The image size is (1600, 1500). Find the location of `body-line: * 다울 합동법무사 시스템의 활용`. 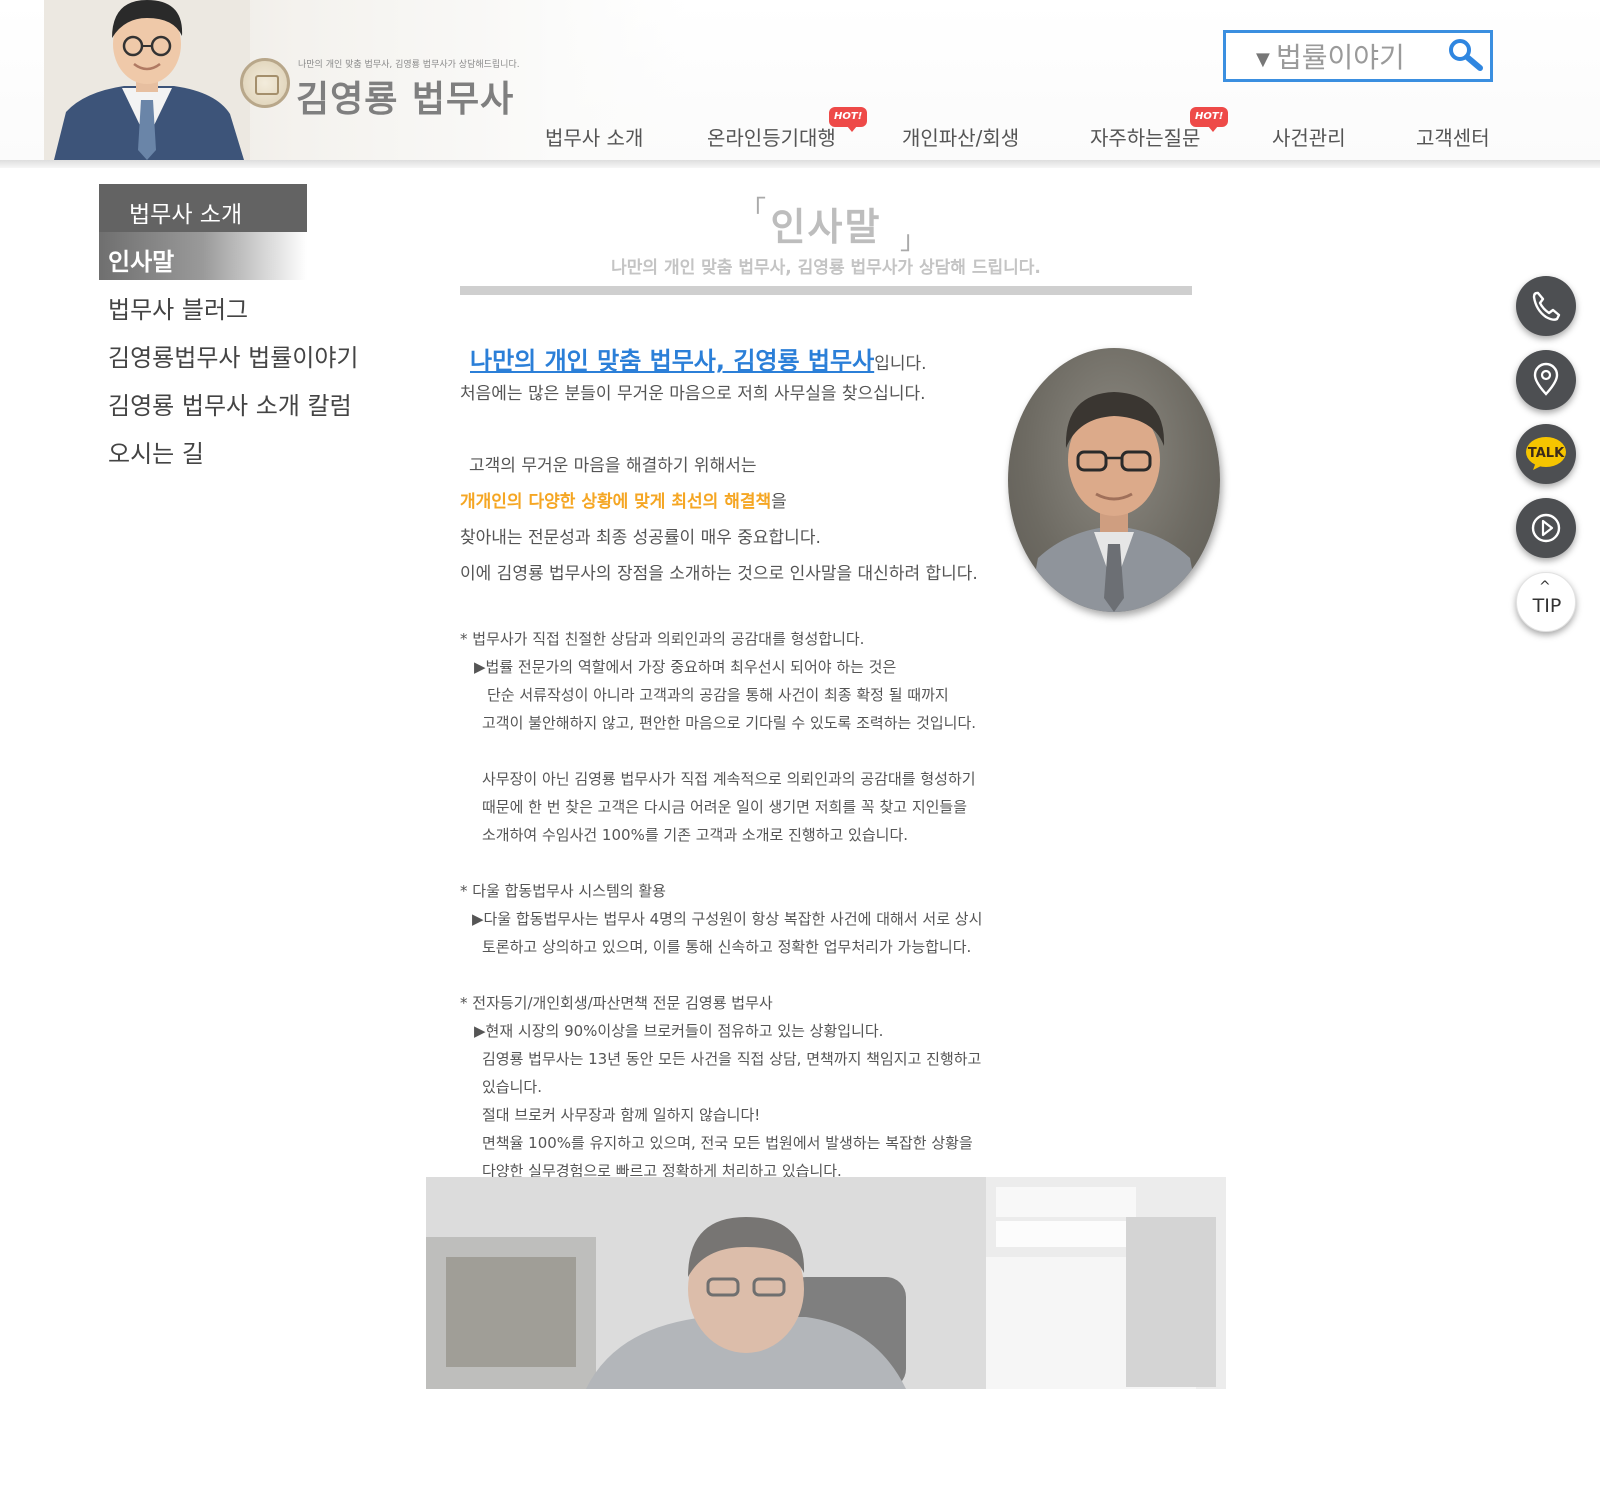

body-line: * 다울 합동법무사 시스템의 활용 is located at coordinates (563, 891).